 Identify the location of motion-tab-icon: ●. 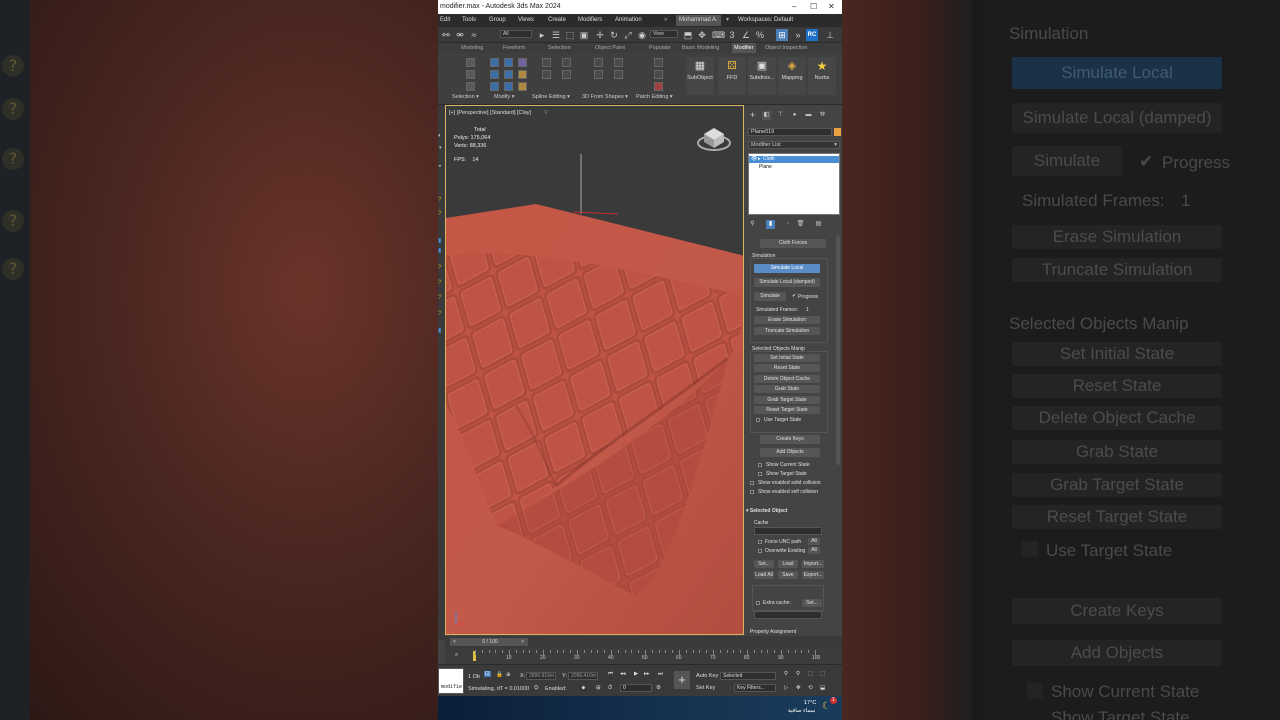
(794, 115).